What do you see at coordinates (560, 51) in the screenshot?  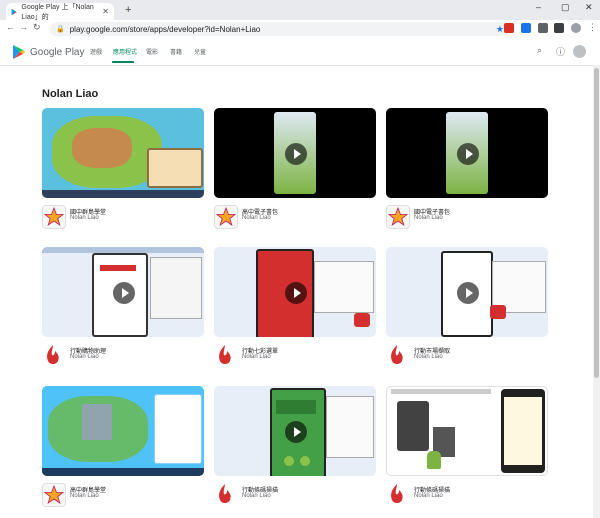 I see `help-icon: ⓘ` at bounding box center [560, 51].